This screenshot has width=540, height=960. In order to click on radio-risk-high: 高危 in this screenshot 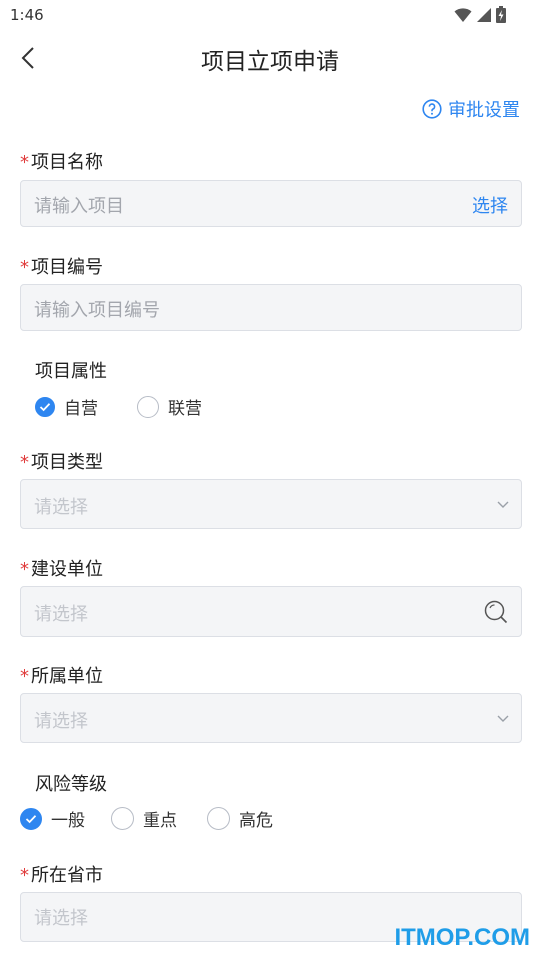, I will do `click(240, 818)`.